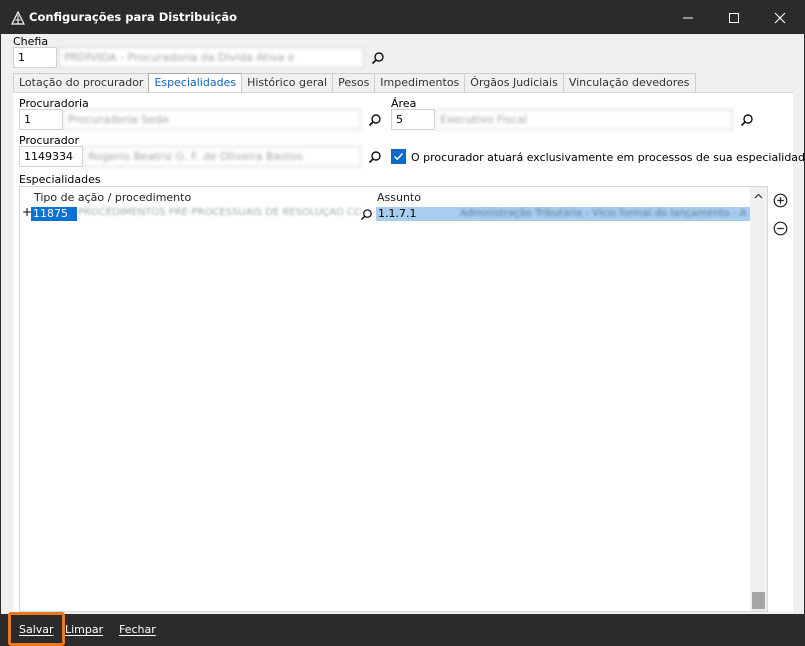 This screenshot has width=805, height=646. Describe the element at coordinates (51, 156) in the screenshot. I see `procurador-code-field: 1149334` at that location.